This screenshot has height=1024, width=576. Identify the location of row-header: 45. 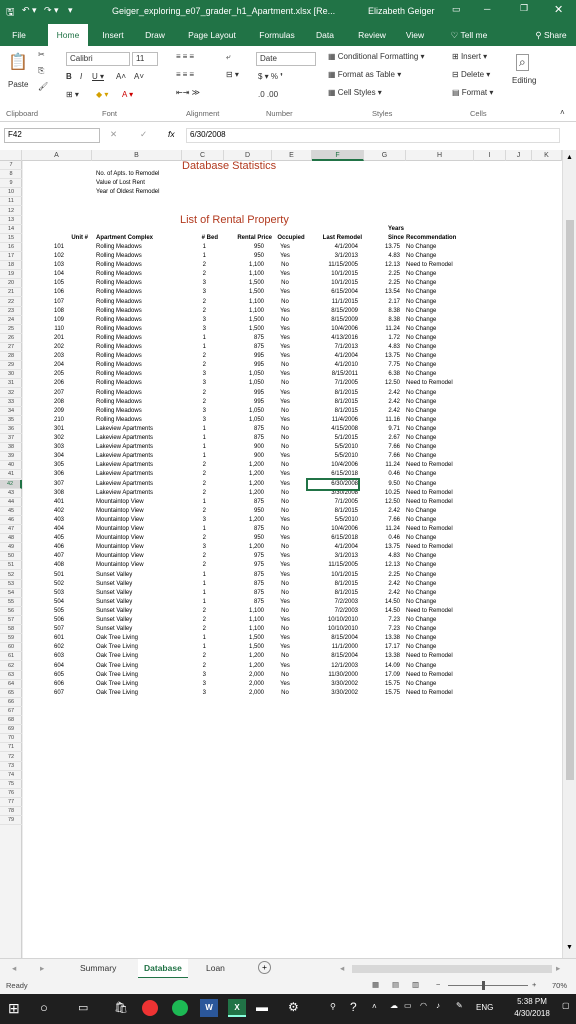
(11, 511).